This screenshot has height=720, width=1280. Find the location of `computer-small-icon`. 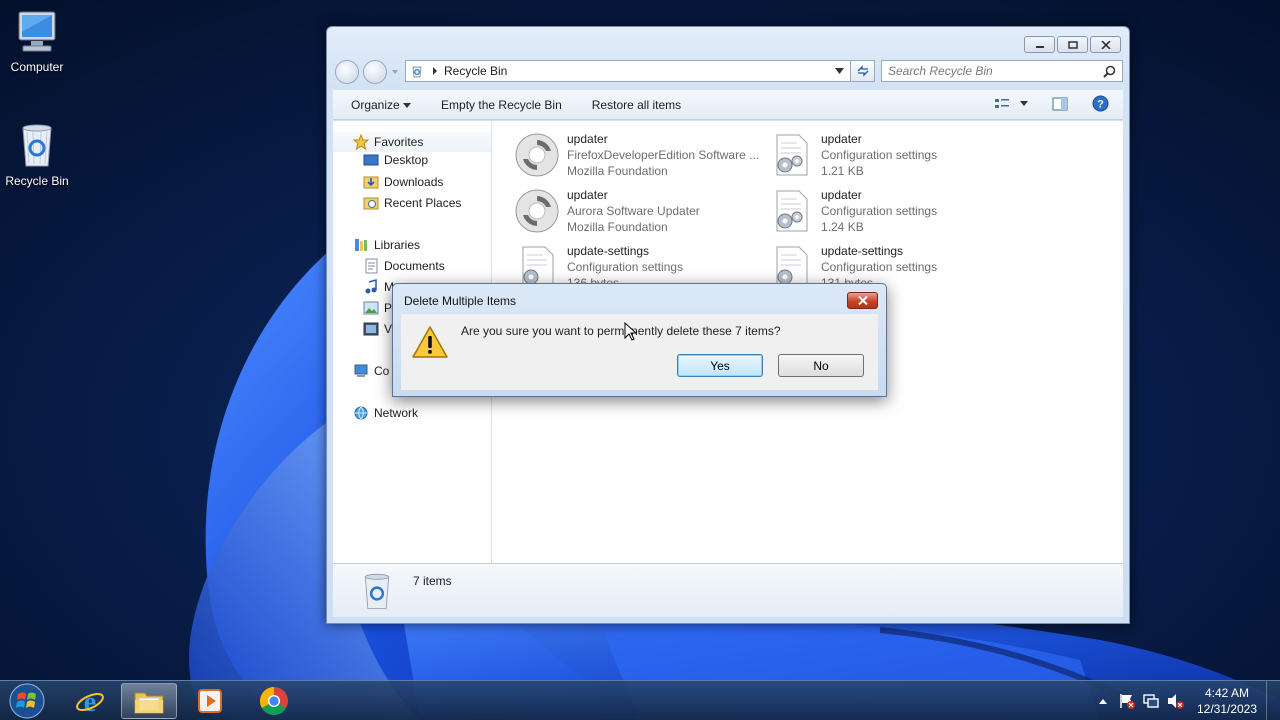

computer-small-icon is located at coordinates (361, 370).